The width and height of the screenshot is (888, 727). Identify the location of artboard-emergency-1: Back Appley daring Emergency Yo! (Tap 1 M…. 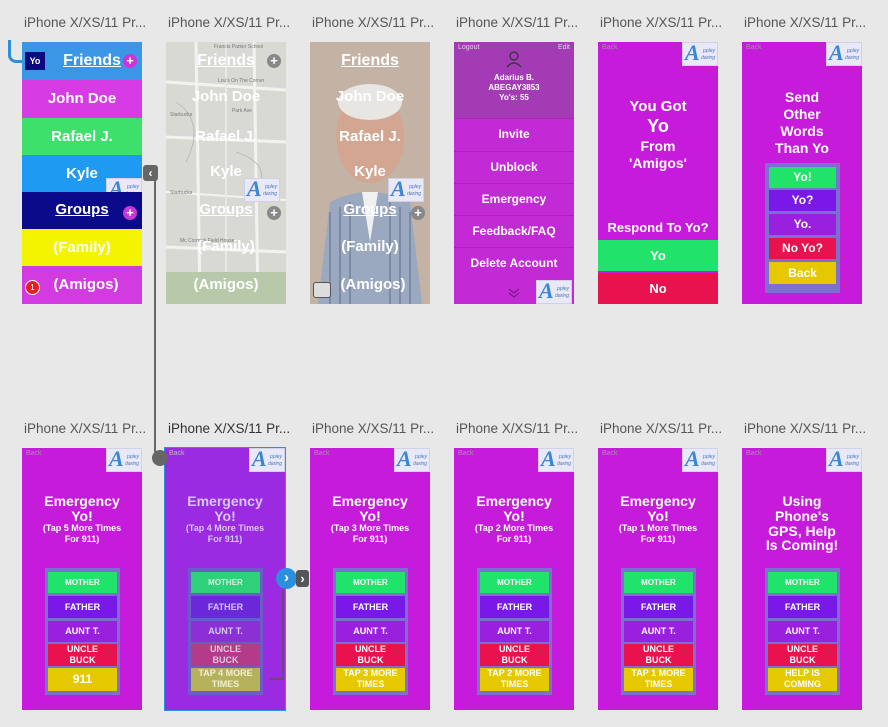
(658, 579).